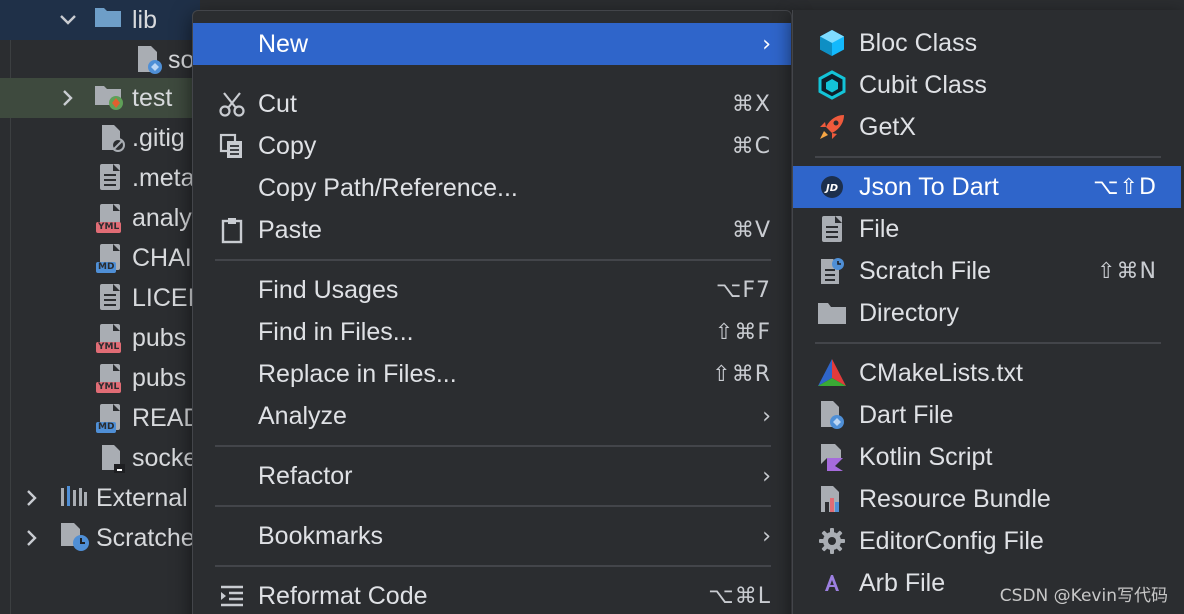  I want to click on submenu-item-label: Scratch File, so click(925, 270).